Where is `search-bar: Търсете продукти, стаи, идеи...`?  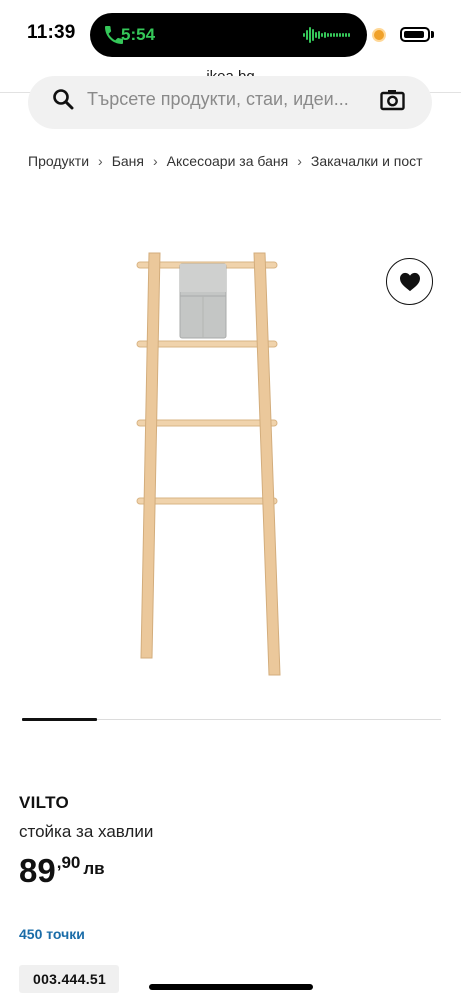 search-bar: Търсете продукти, стаи, идеи... is located at coordinates (230, 102).